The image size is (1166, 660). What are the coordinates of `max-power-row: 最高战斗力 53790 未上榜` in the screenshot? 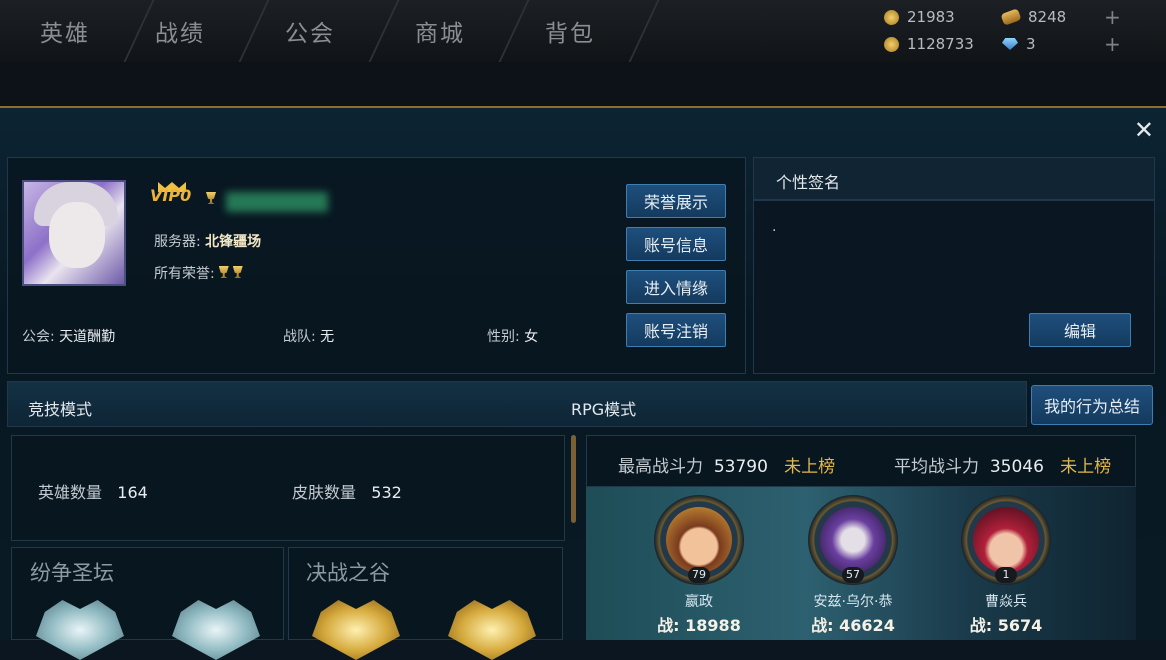 It's located at (727, 467).